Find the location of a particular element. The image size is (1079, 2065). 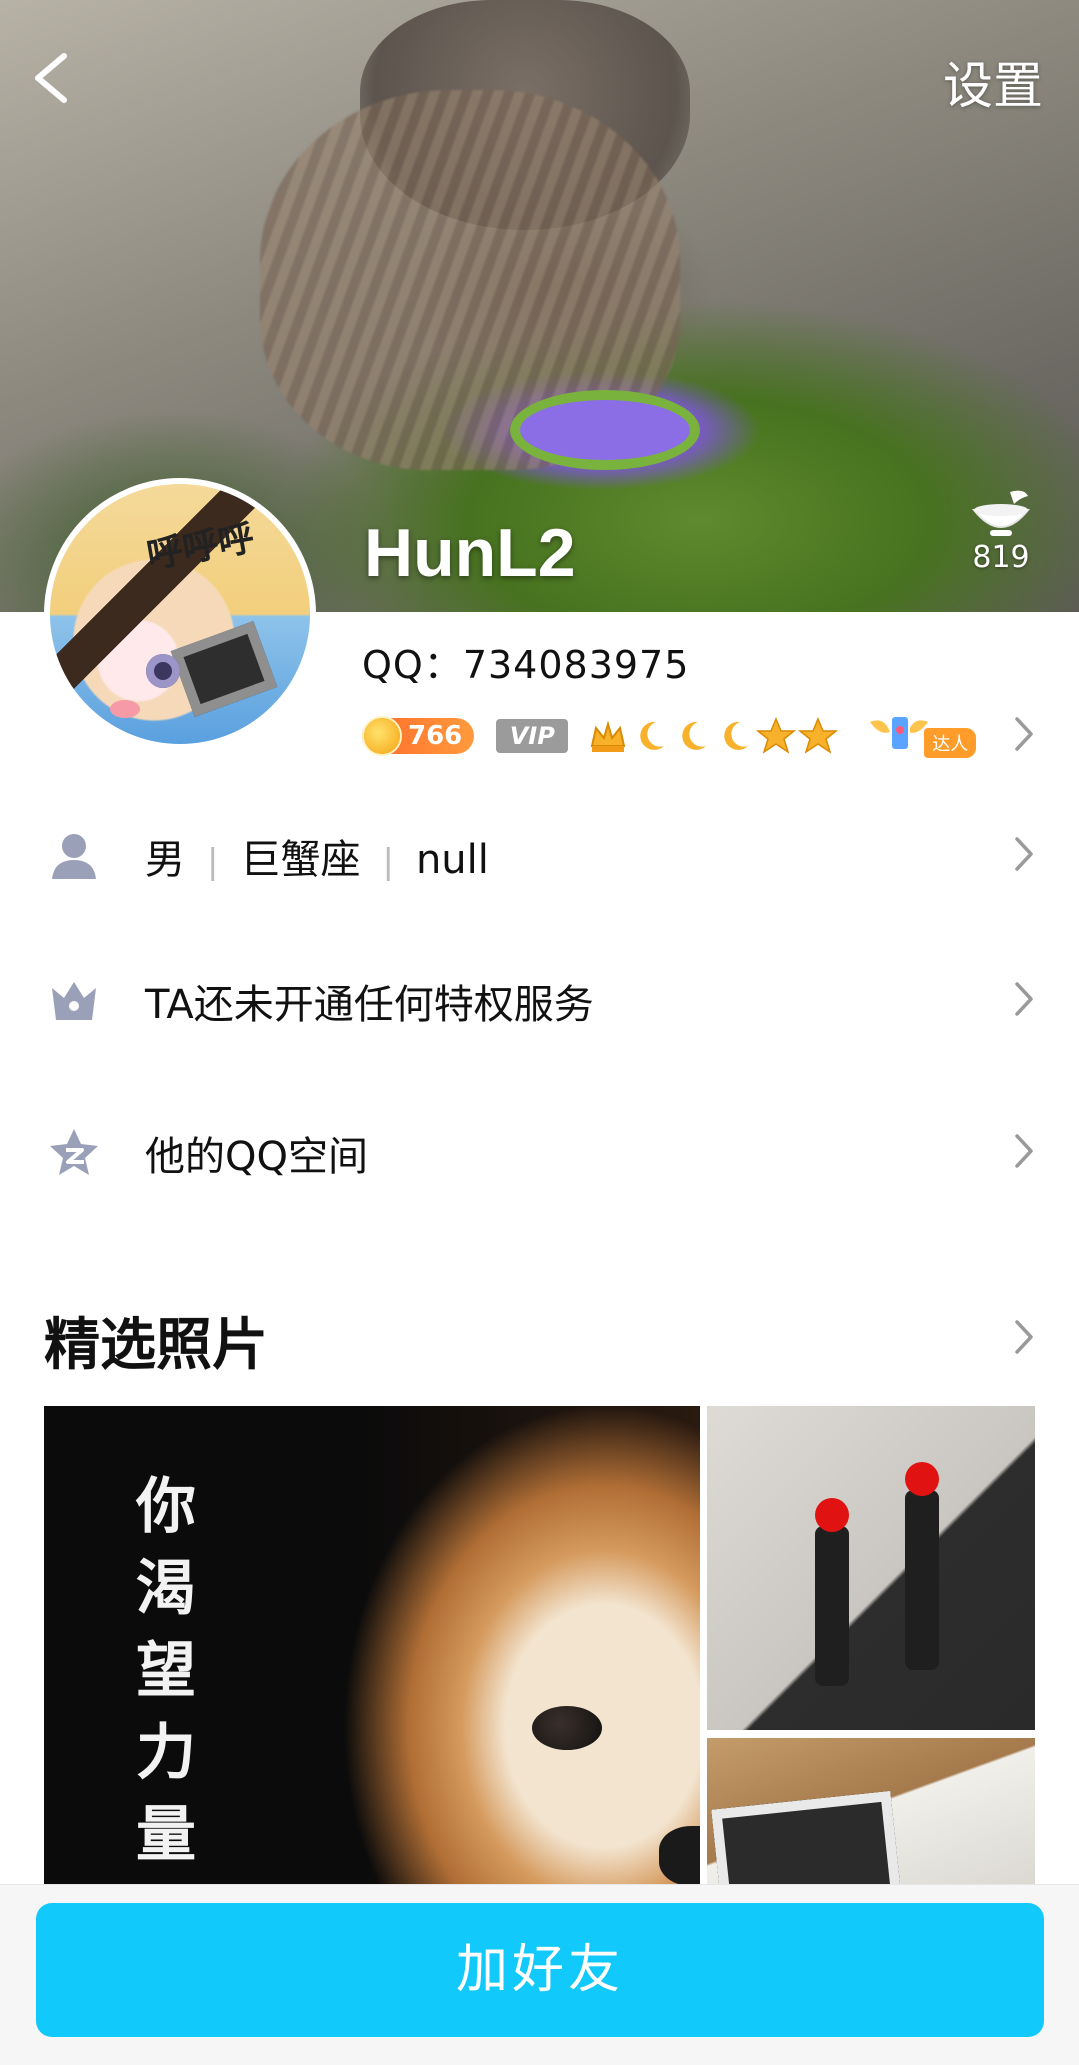

vip-badge: VIP is located at coordinates (532, 736).